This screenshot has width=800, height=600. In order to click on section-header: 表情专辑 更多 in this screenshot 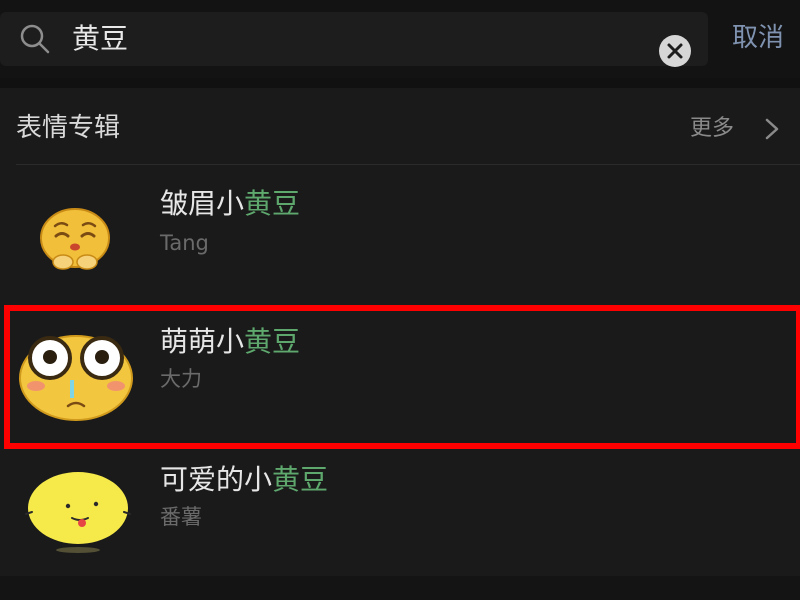, I will do `click(400, 126)`.